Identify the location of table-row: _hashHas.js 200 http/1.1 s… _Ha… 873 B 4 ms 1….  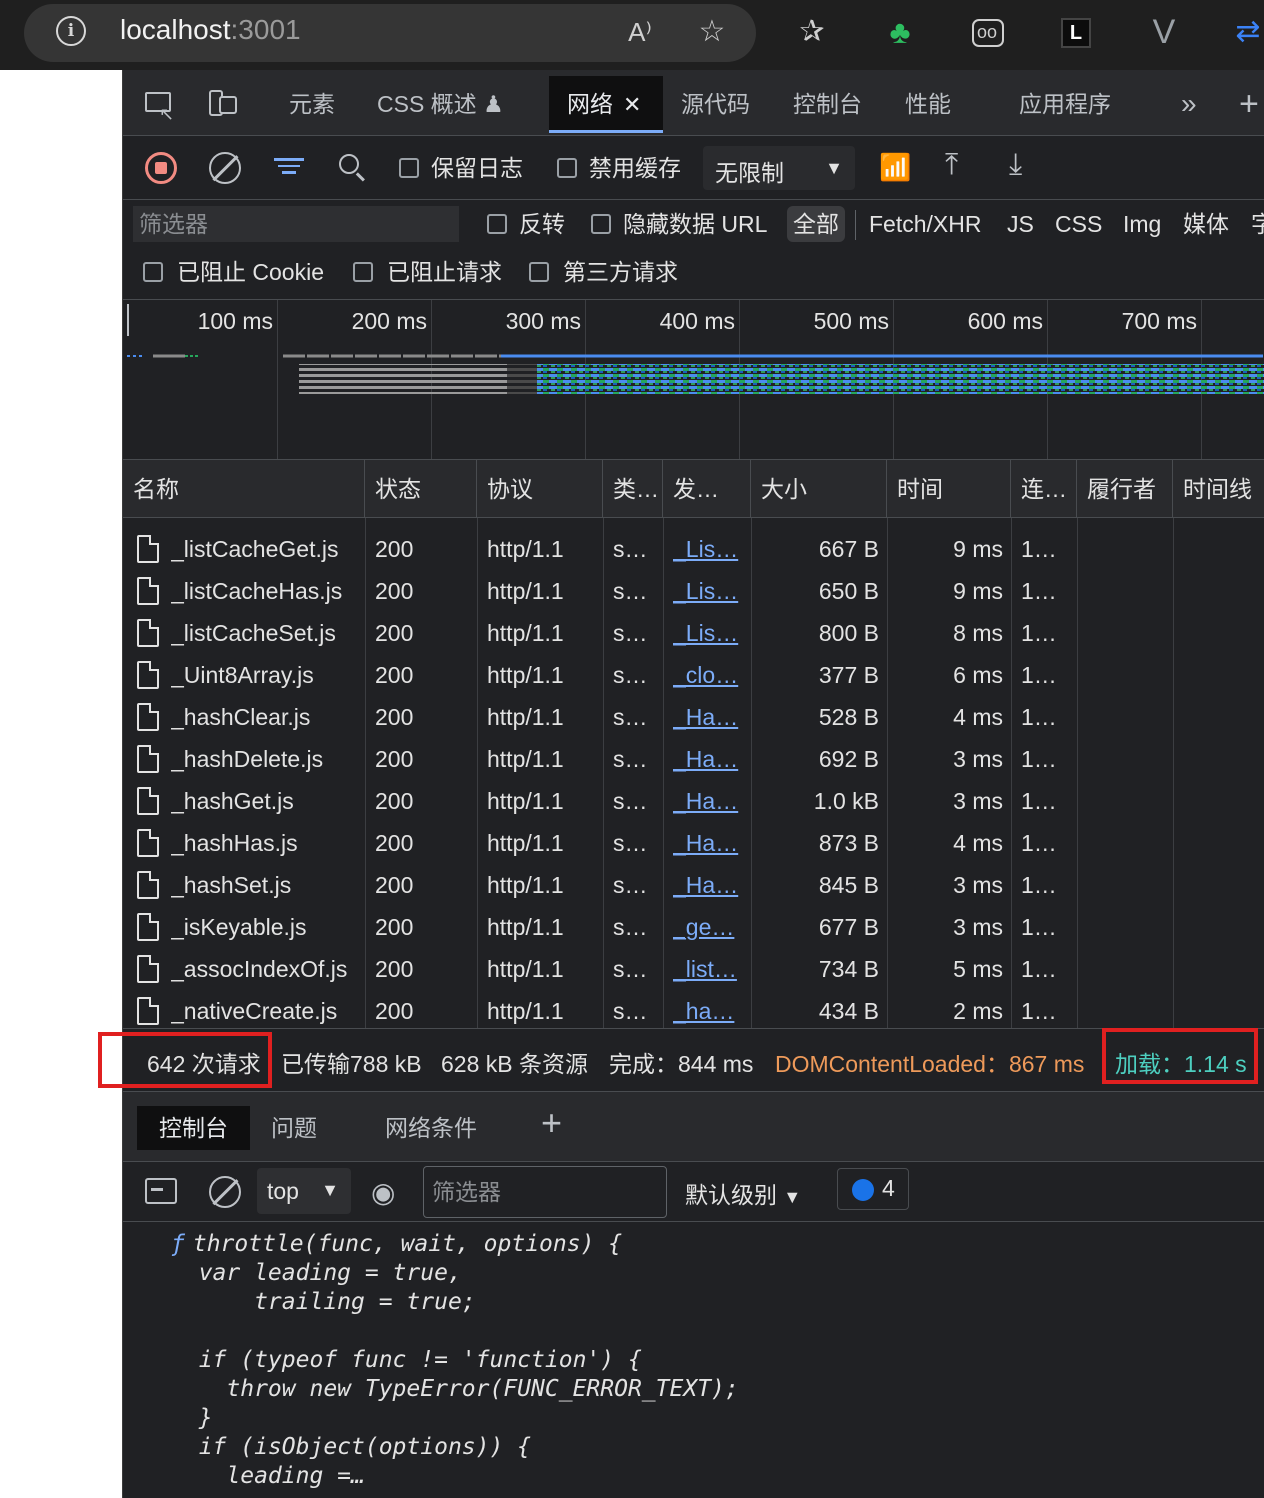
(693, 843).